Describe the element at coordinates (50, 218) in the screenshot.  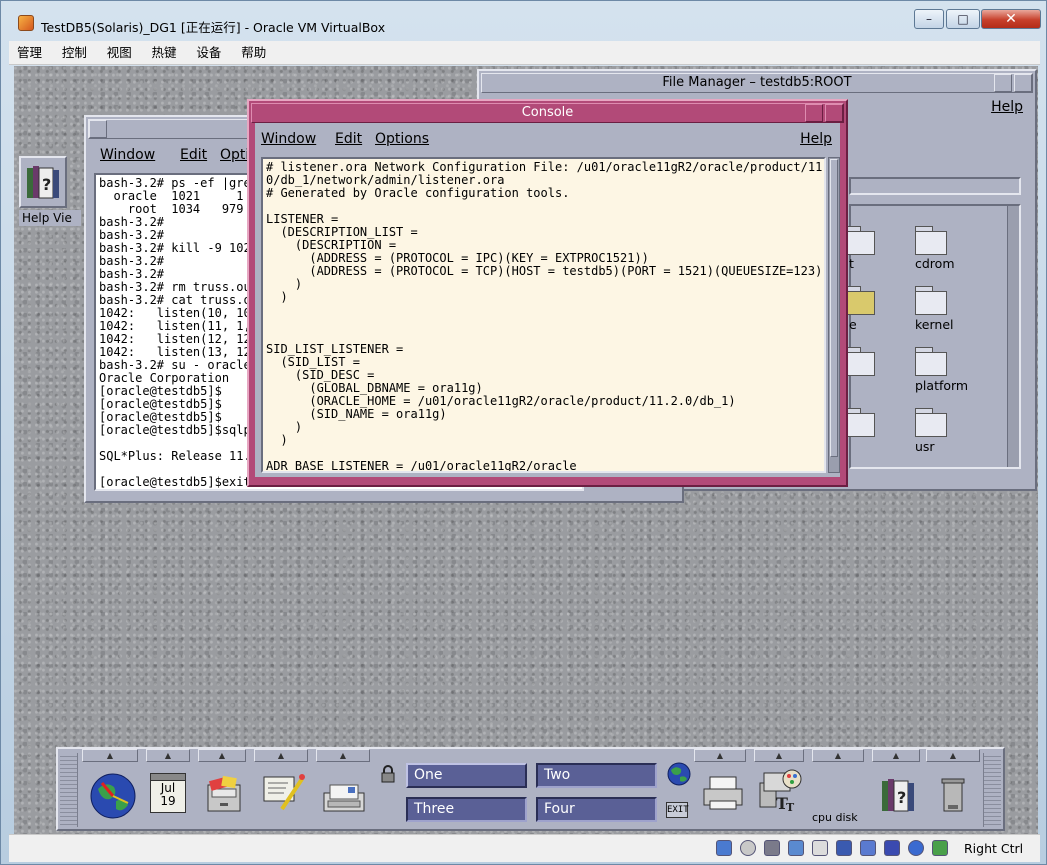
I see `help-viewer-label: Help Vie` at that location.